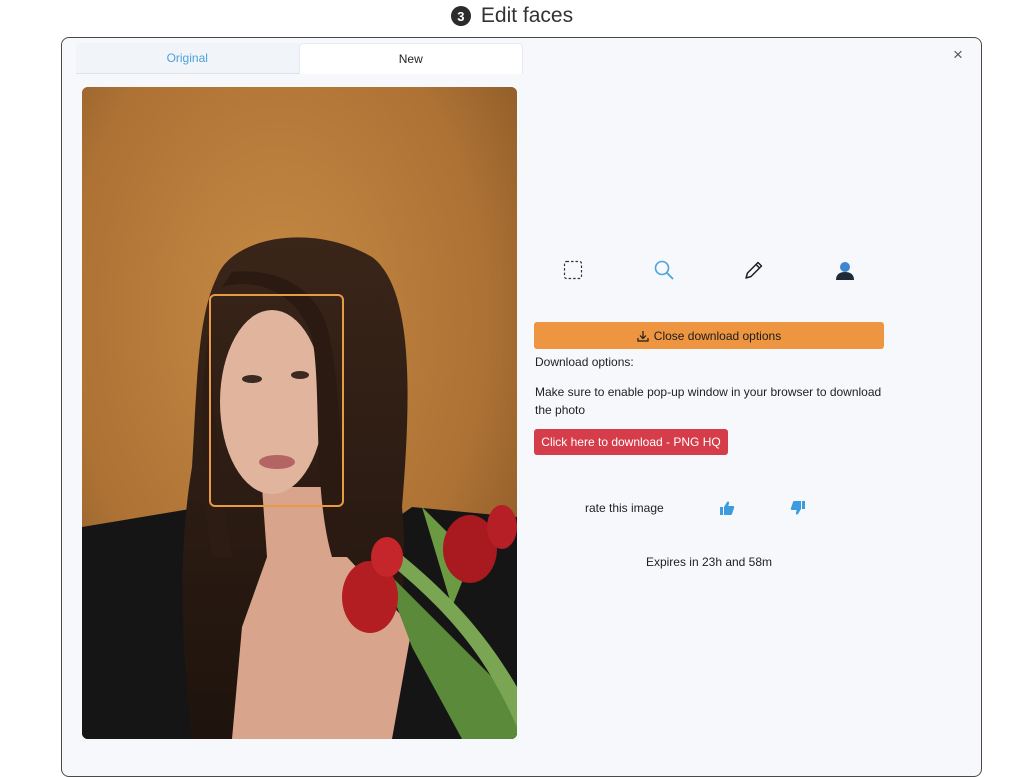 The height and width of the screenshot is (777, 1024). I want to click on step-header: 3 Edit faces, so click(512, 16).